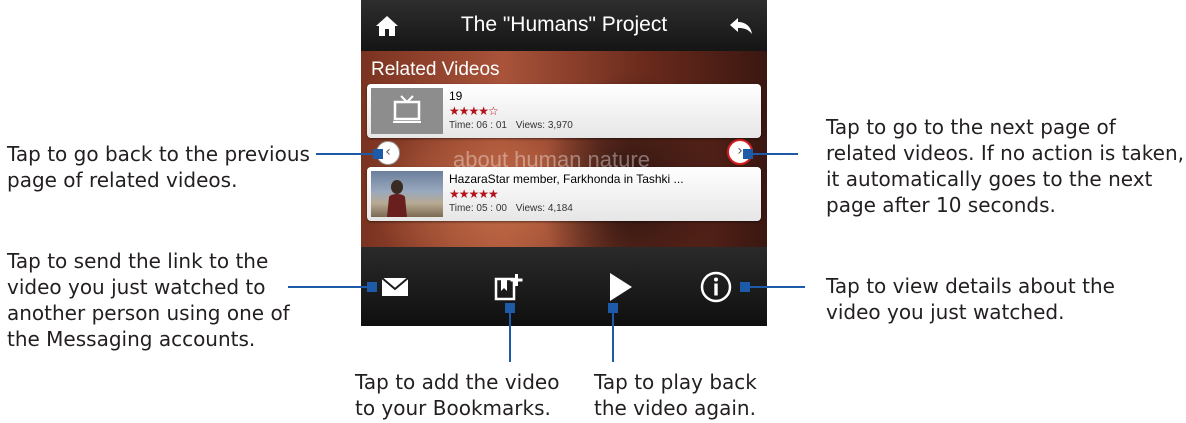 The image size is (1186, 423). Describe the element at coordinates (510, 334) in the screenshot. I see `callout-line-bookmark` at that location.